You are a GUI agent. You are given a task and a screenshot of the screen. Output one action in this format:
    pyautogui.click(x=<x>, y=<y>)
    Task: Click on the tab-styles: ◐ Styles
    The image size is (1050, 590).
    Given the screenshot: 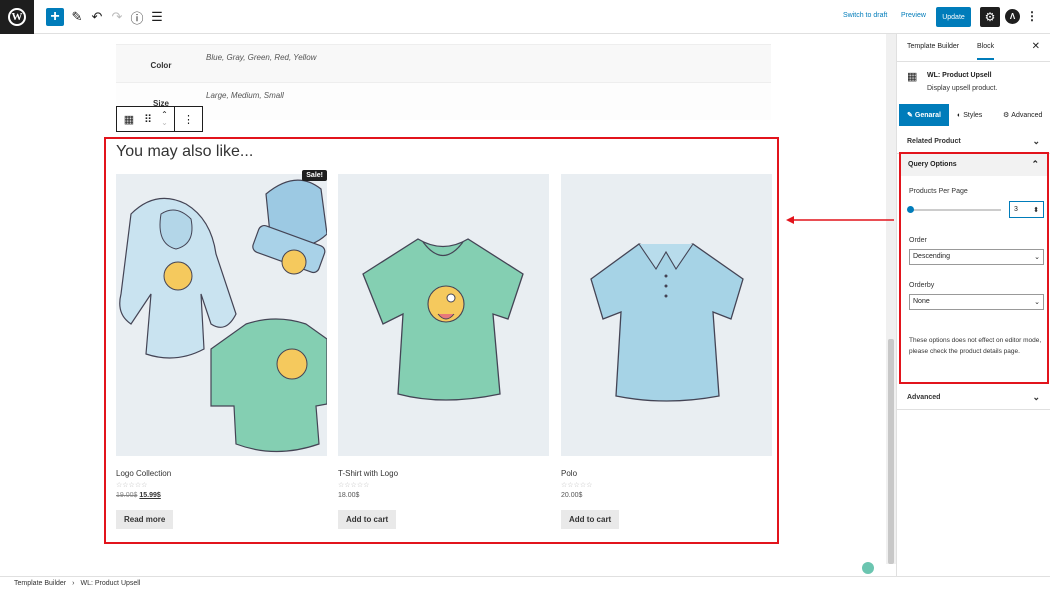 What is the action you would take?
    pyautogui.click(x=969, y=115)
    